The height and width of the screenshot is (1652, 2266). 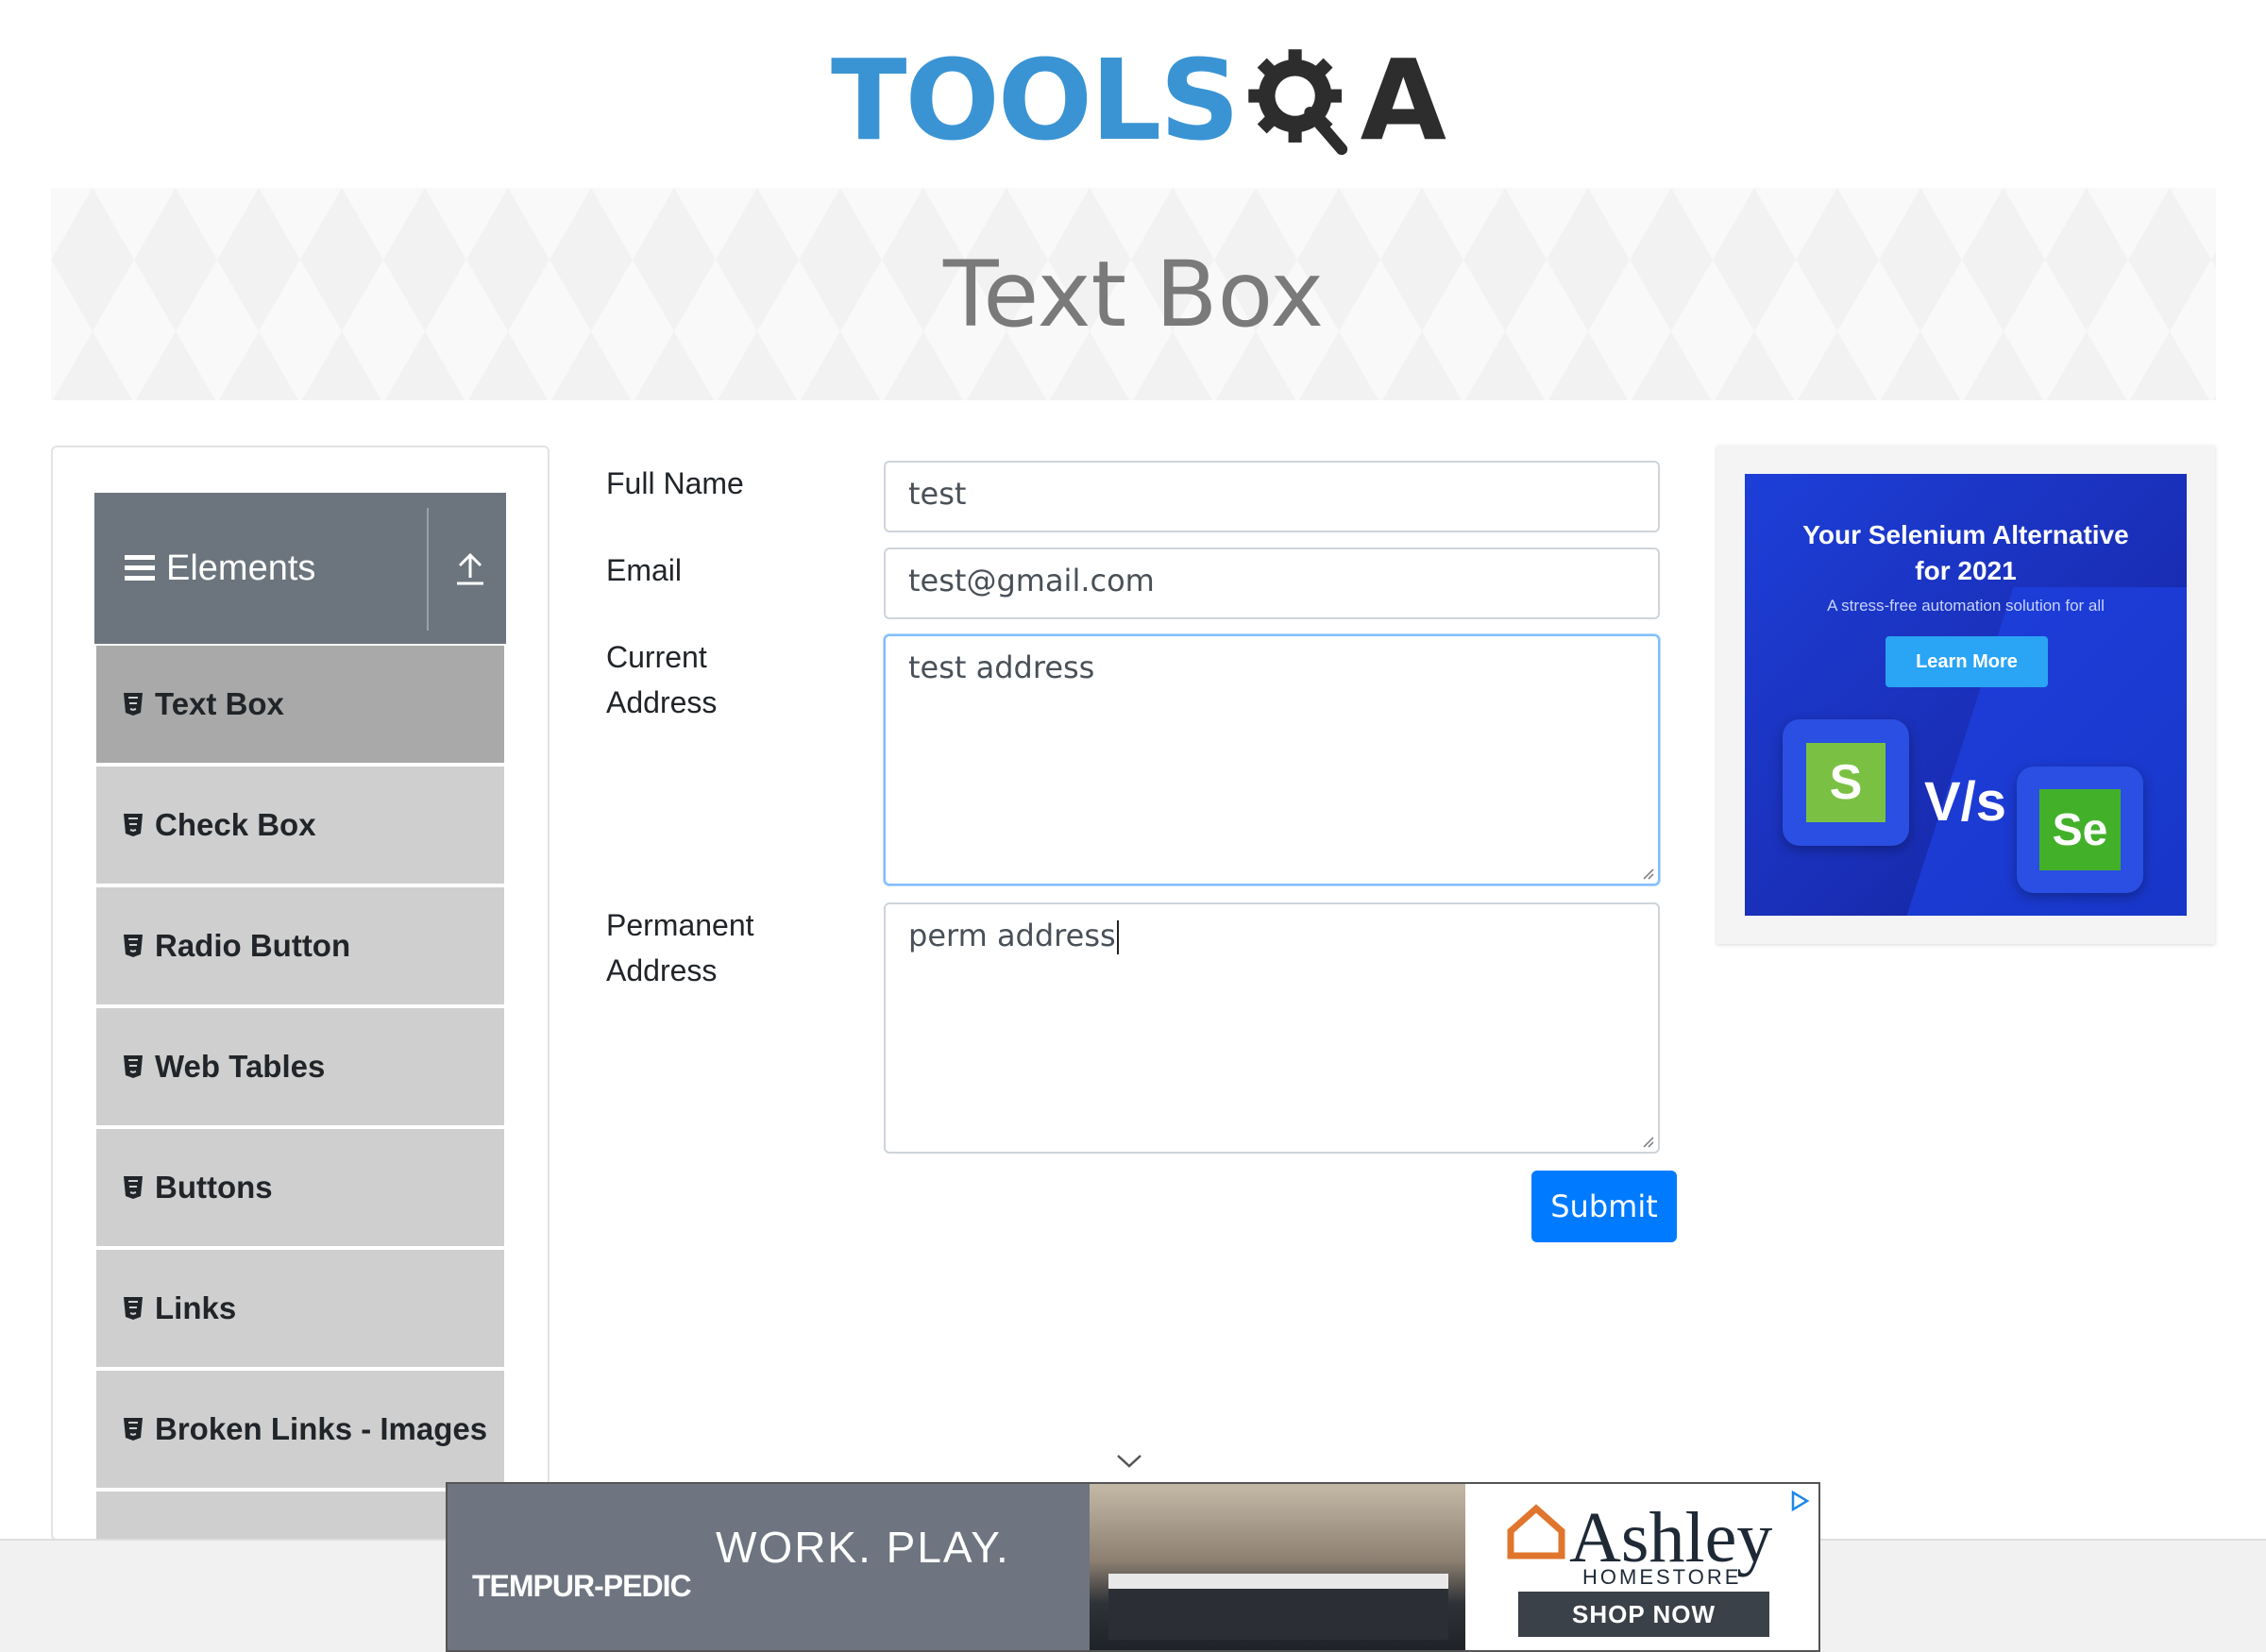 I want to click on selenium-logo: Se, so click(x=2080, y=829).